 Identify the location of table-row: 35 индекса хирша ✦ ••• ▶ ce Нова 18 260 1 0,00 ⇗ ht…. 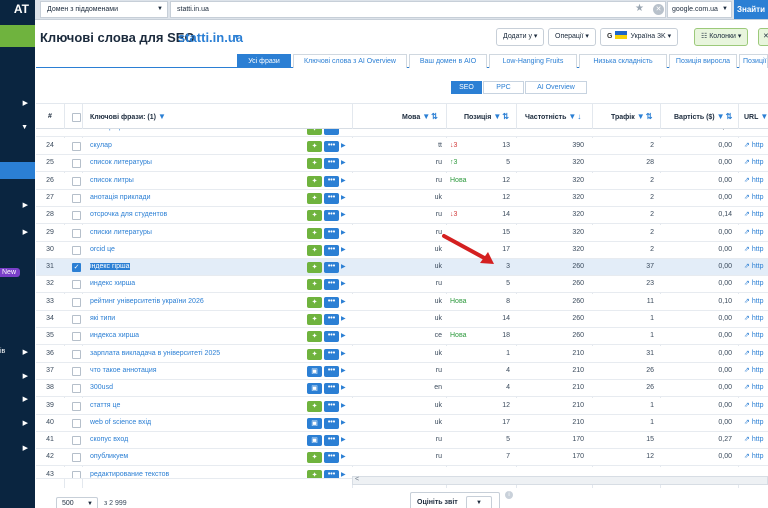
(402, 337).